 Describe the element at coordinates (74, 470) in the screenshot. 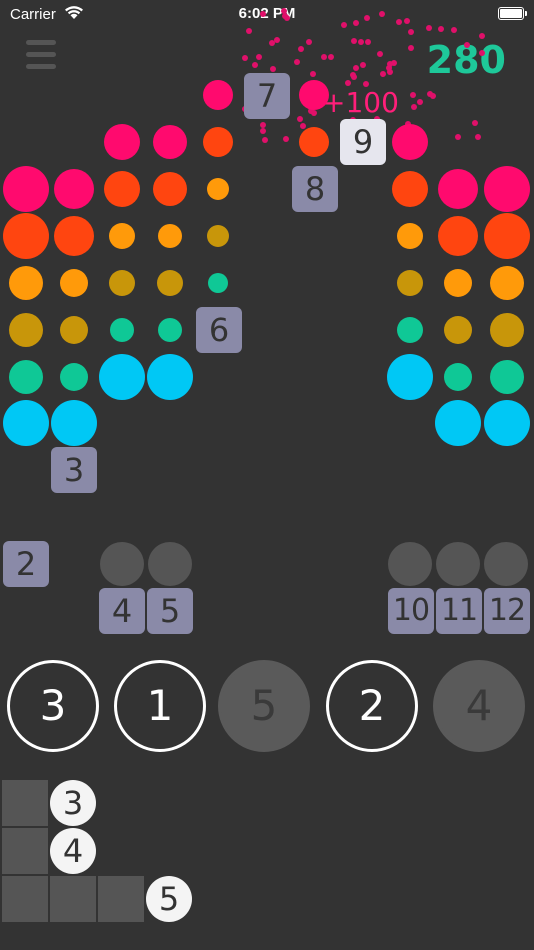

I see `number-tile: 3` at that location.